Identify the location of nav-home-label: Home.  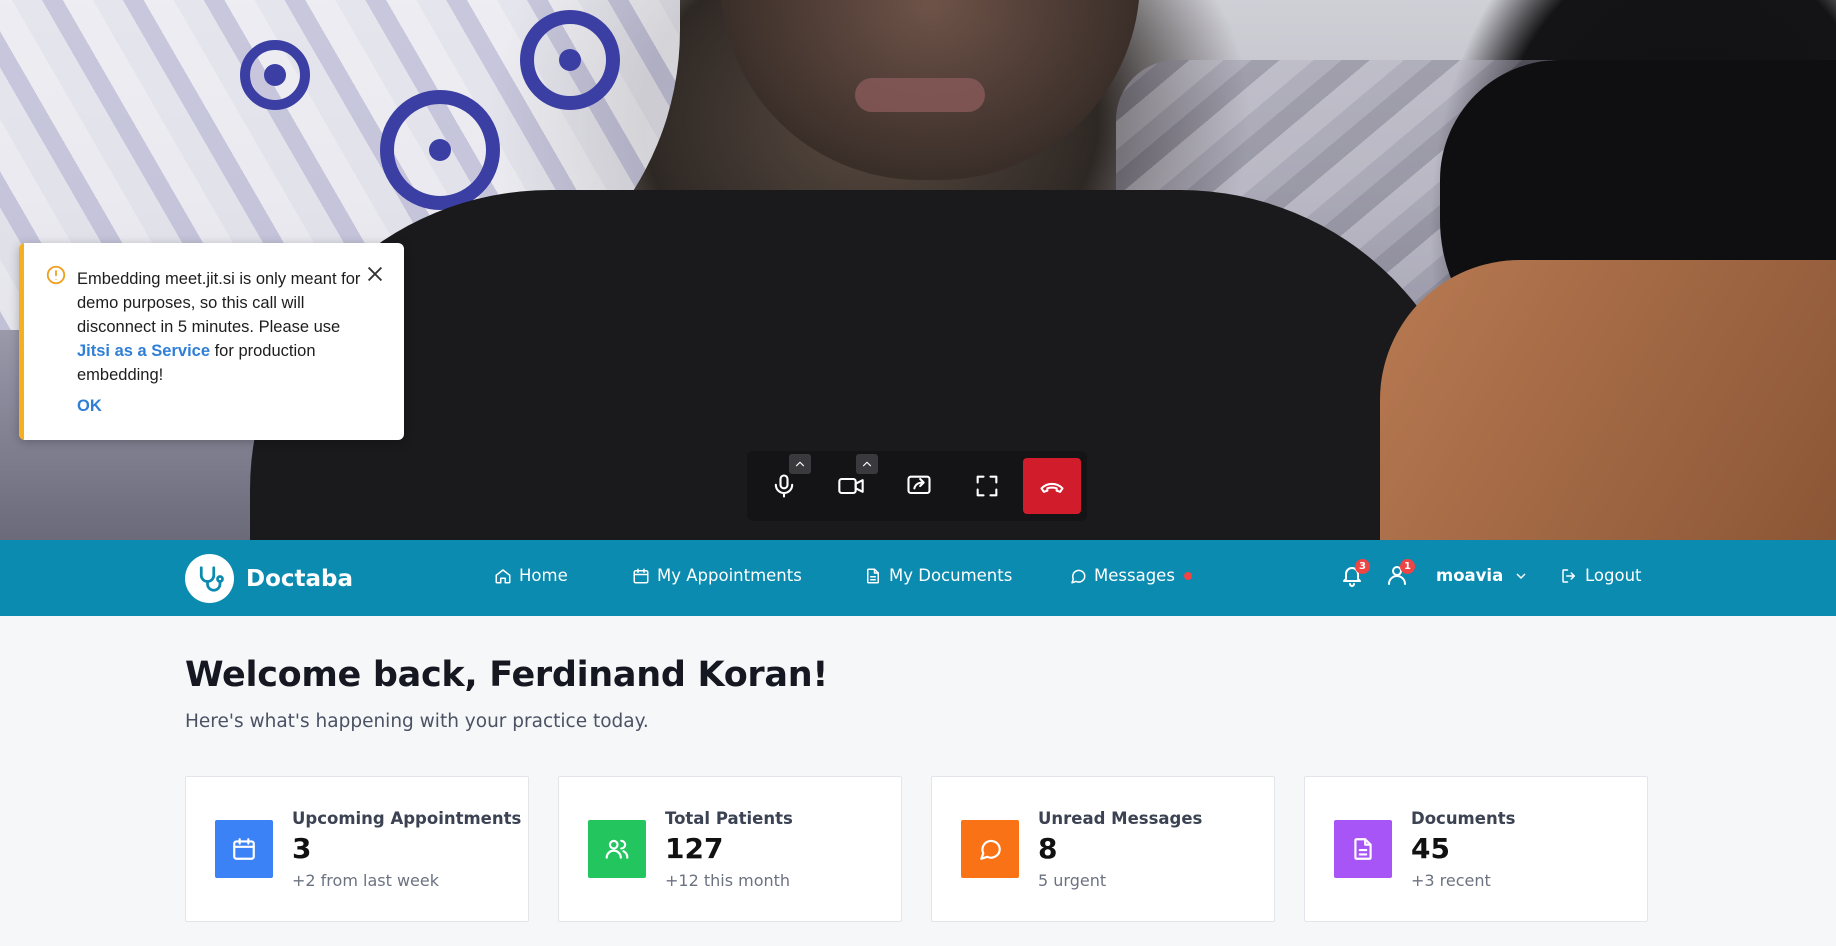
(543, 575).